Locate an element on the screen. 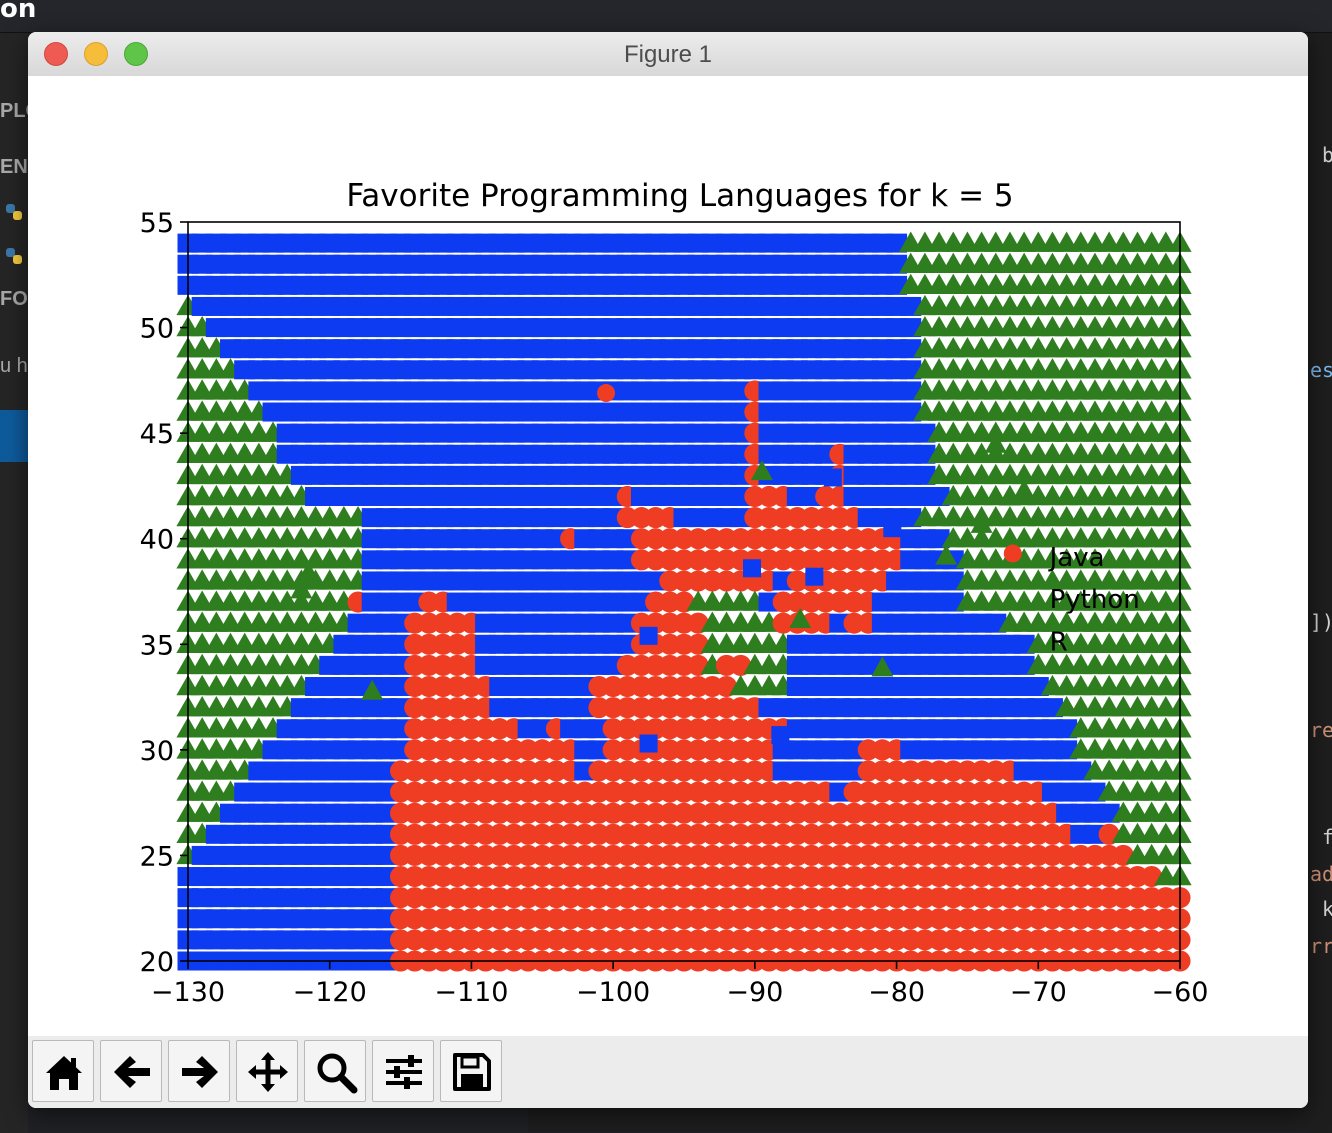 This screenshot has width=1332, height=1133. maximize-window-button is located at coordinates (136, 54).